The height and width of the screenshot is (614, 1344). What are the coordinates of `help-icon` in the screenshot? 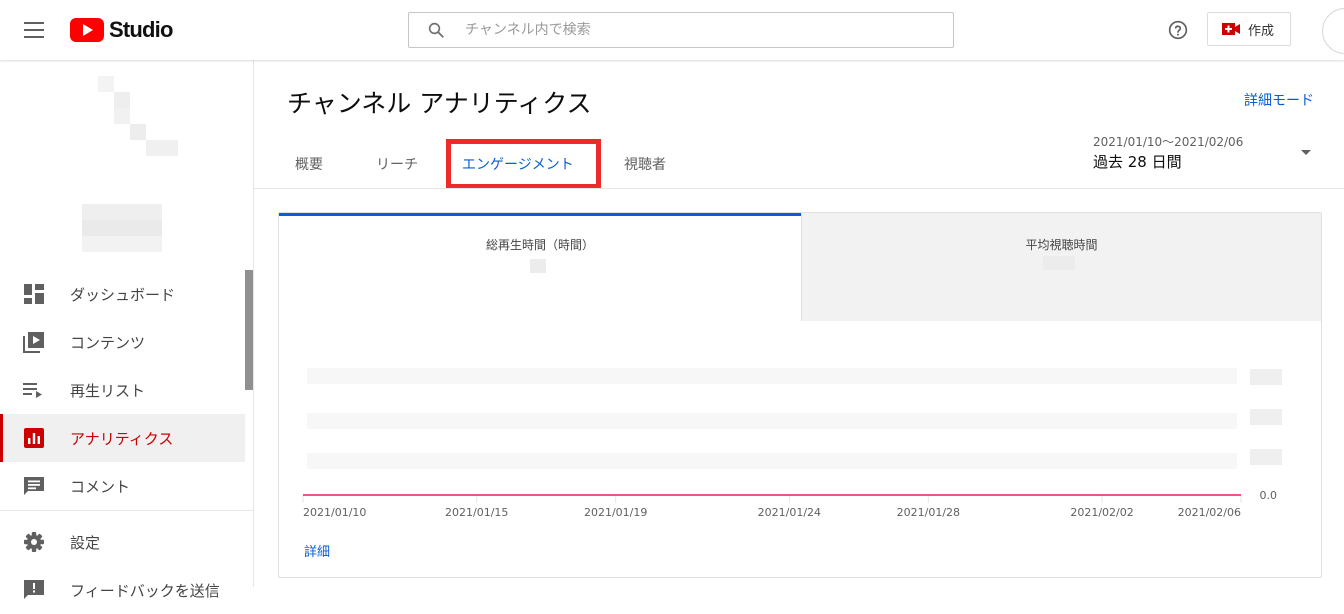 It's located at (1178, 30).